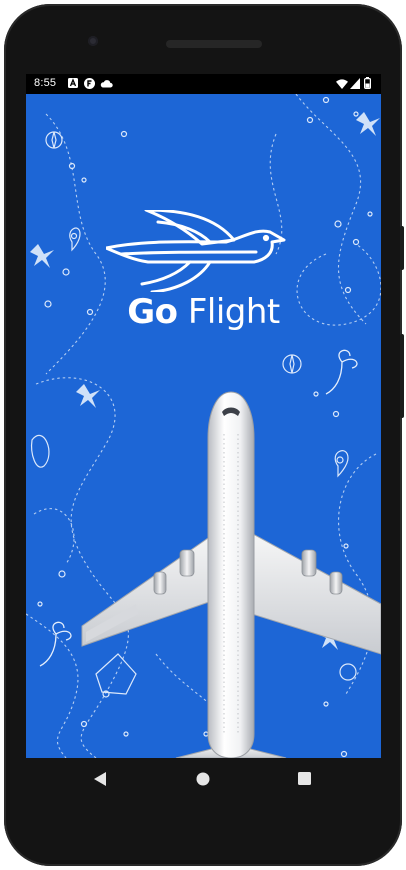 The image size is (406, 870). What do you see at coordinates (402, 376) in the screenshot?
I see `volume-button` at bounding box center [402, 376].